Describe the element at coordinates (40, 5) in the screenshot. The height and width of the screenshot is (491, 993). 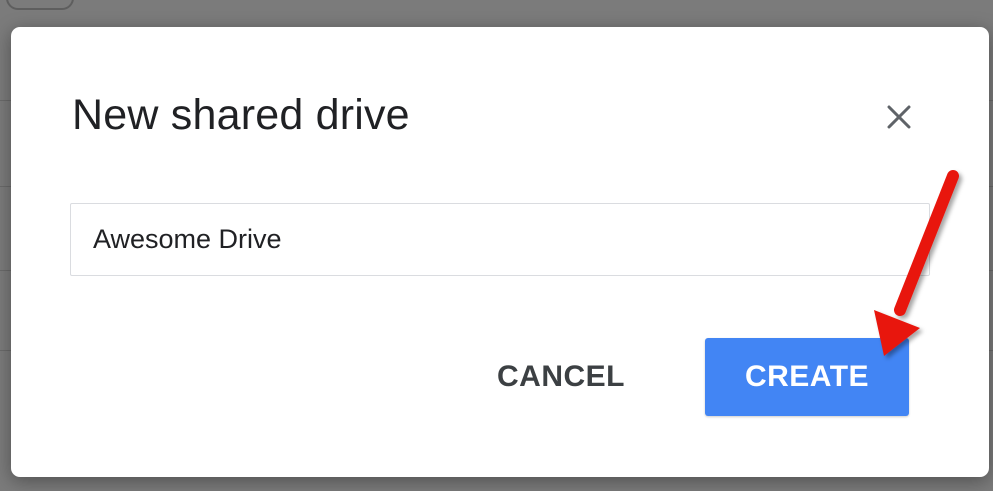
I see `background-control` at that location.